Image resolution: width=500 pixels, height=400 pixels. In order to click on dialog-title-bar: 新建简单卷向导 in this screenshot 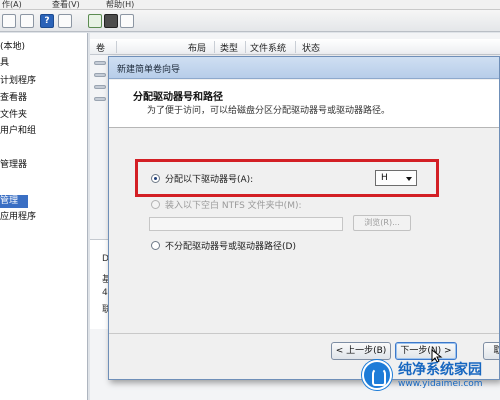, I will do `click(304, 68)`.